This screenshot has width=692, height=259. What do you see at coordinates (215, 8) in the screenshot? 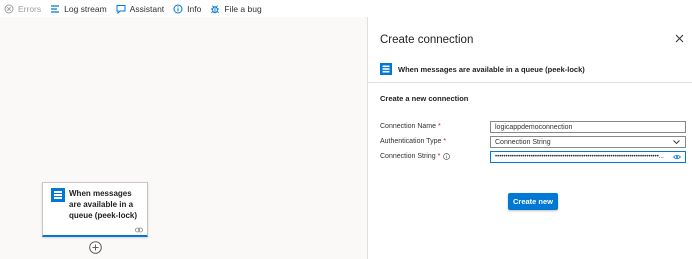
I see `bug-icon` at bounding box center [215, 8].